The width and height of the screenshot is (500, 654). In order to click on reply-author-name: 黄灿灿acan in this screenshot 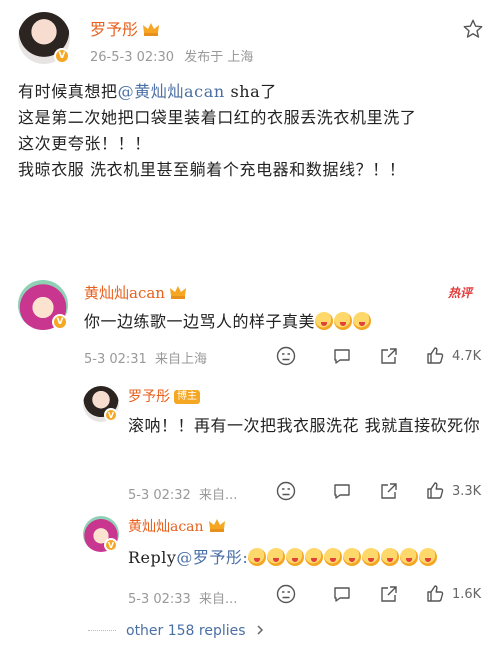, I will do `click(177, 526)`.